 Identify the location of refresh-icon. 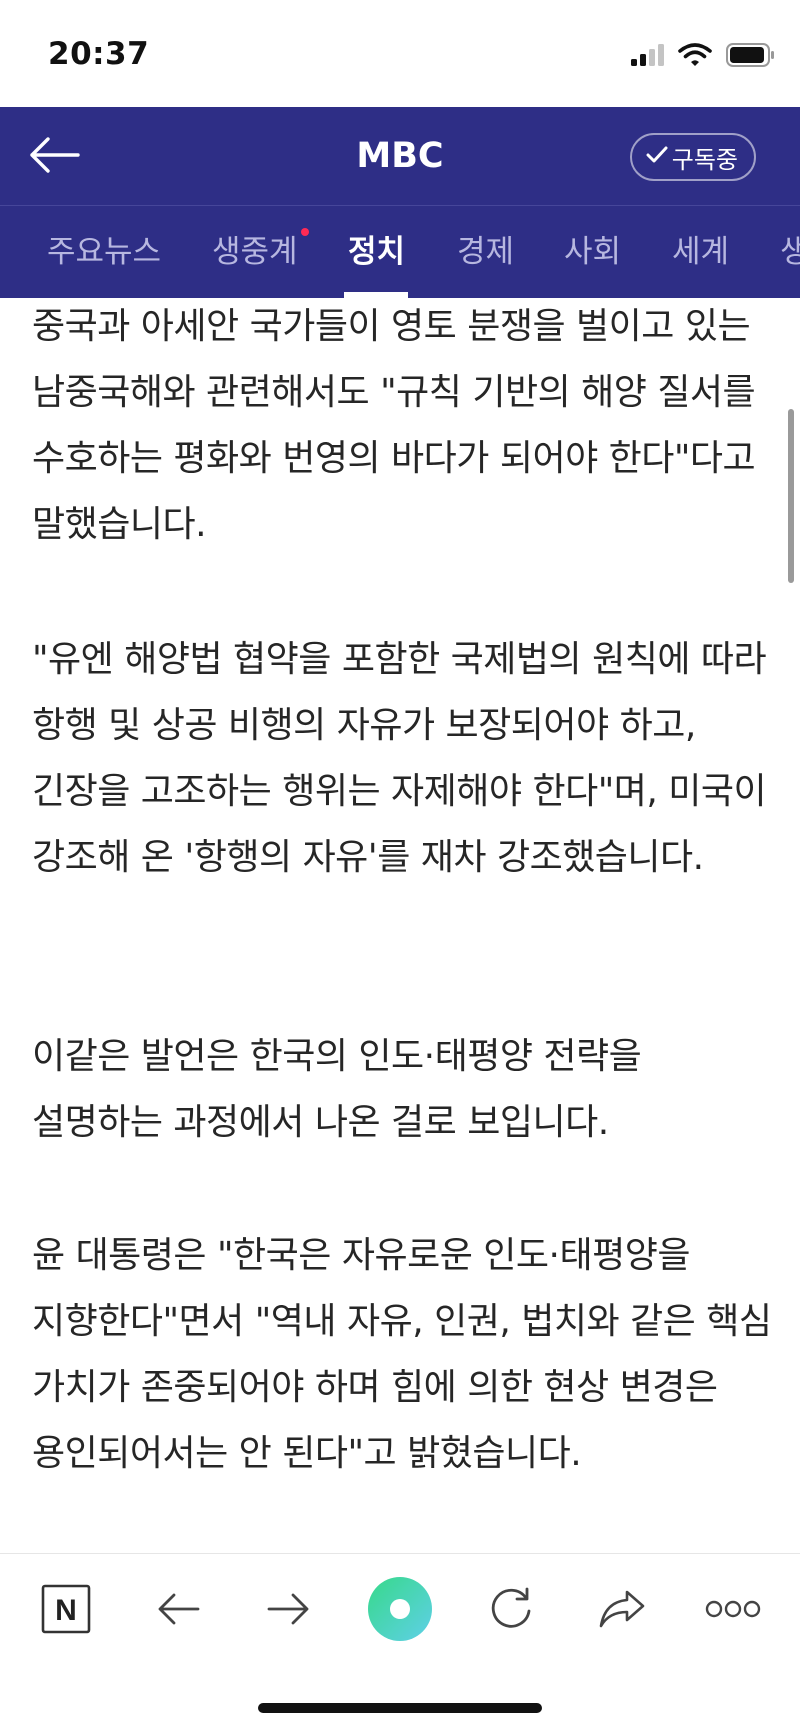
(511, 1611).